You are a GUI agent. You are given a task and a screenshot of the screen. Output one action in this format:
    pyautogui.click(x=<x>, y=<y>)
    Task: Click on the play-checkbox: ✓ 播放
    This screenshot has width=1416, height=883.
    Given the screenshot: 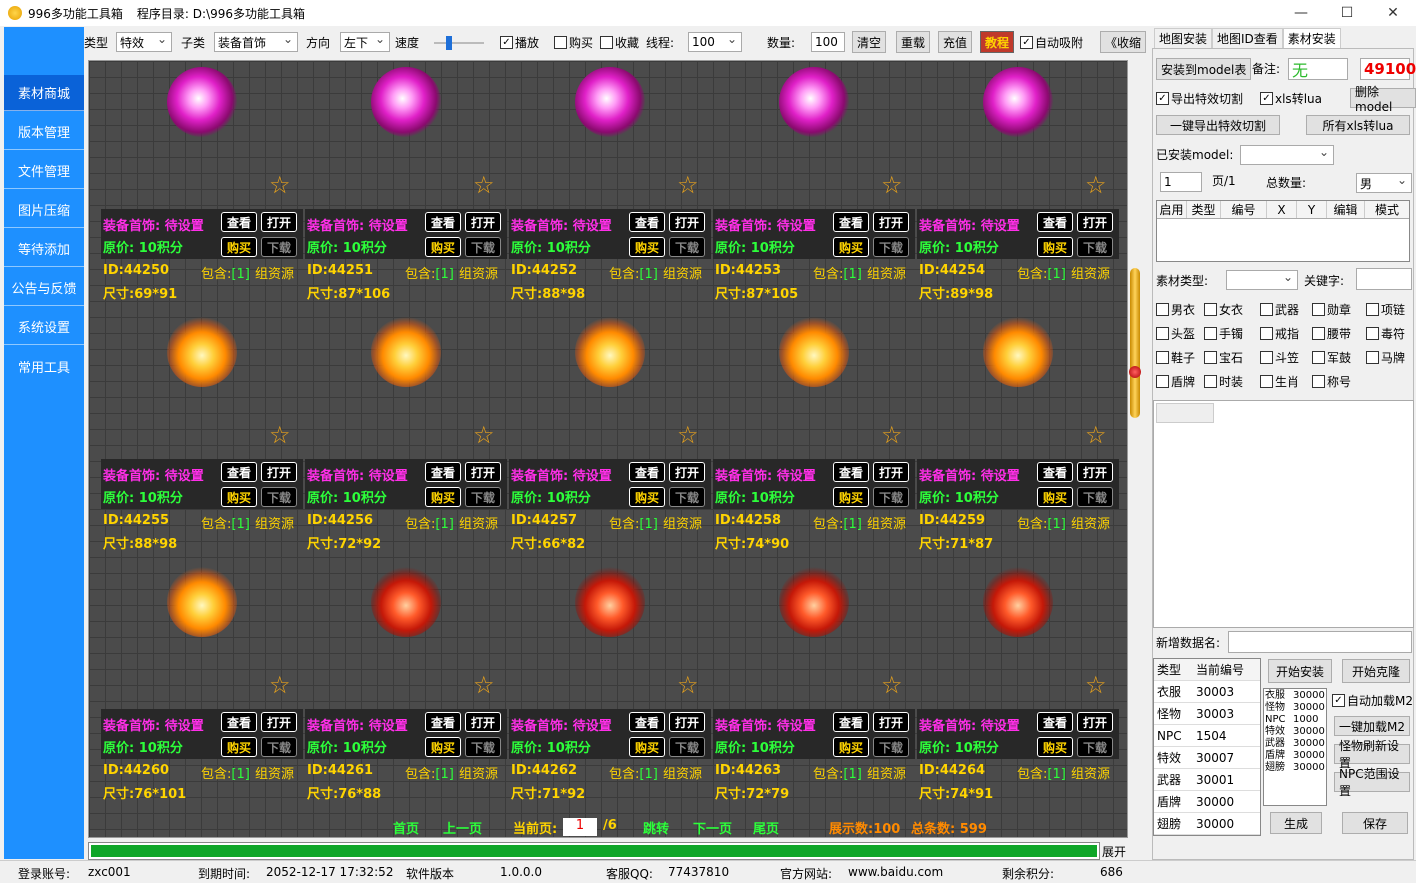 What is the action you would take?
    pyautogui.click(x=519, y=42)
    